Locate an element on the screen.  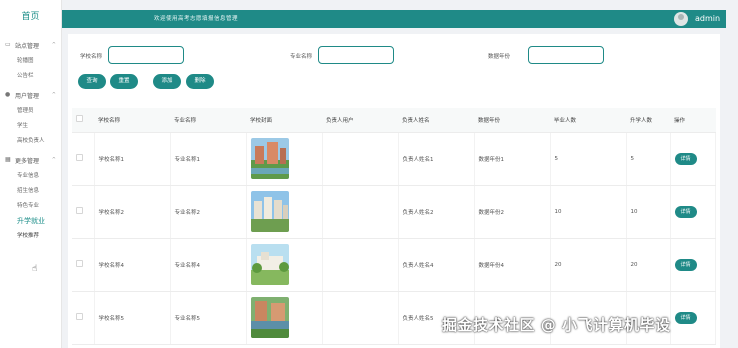
cell-grad-count: 10 is located at coordinates (588, 212).